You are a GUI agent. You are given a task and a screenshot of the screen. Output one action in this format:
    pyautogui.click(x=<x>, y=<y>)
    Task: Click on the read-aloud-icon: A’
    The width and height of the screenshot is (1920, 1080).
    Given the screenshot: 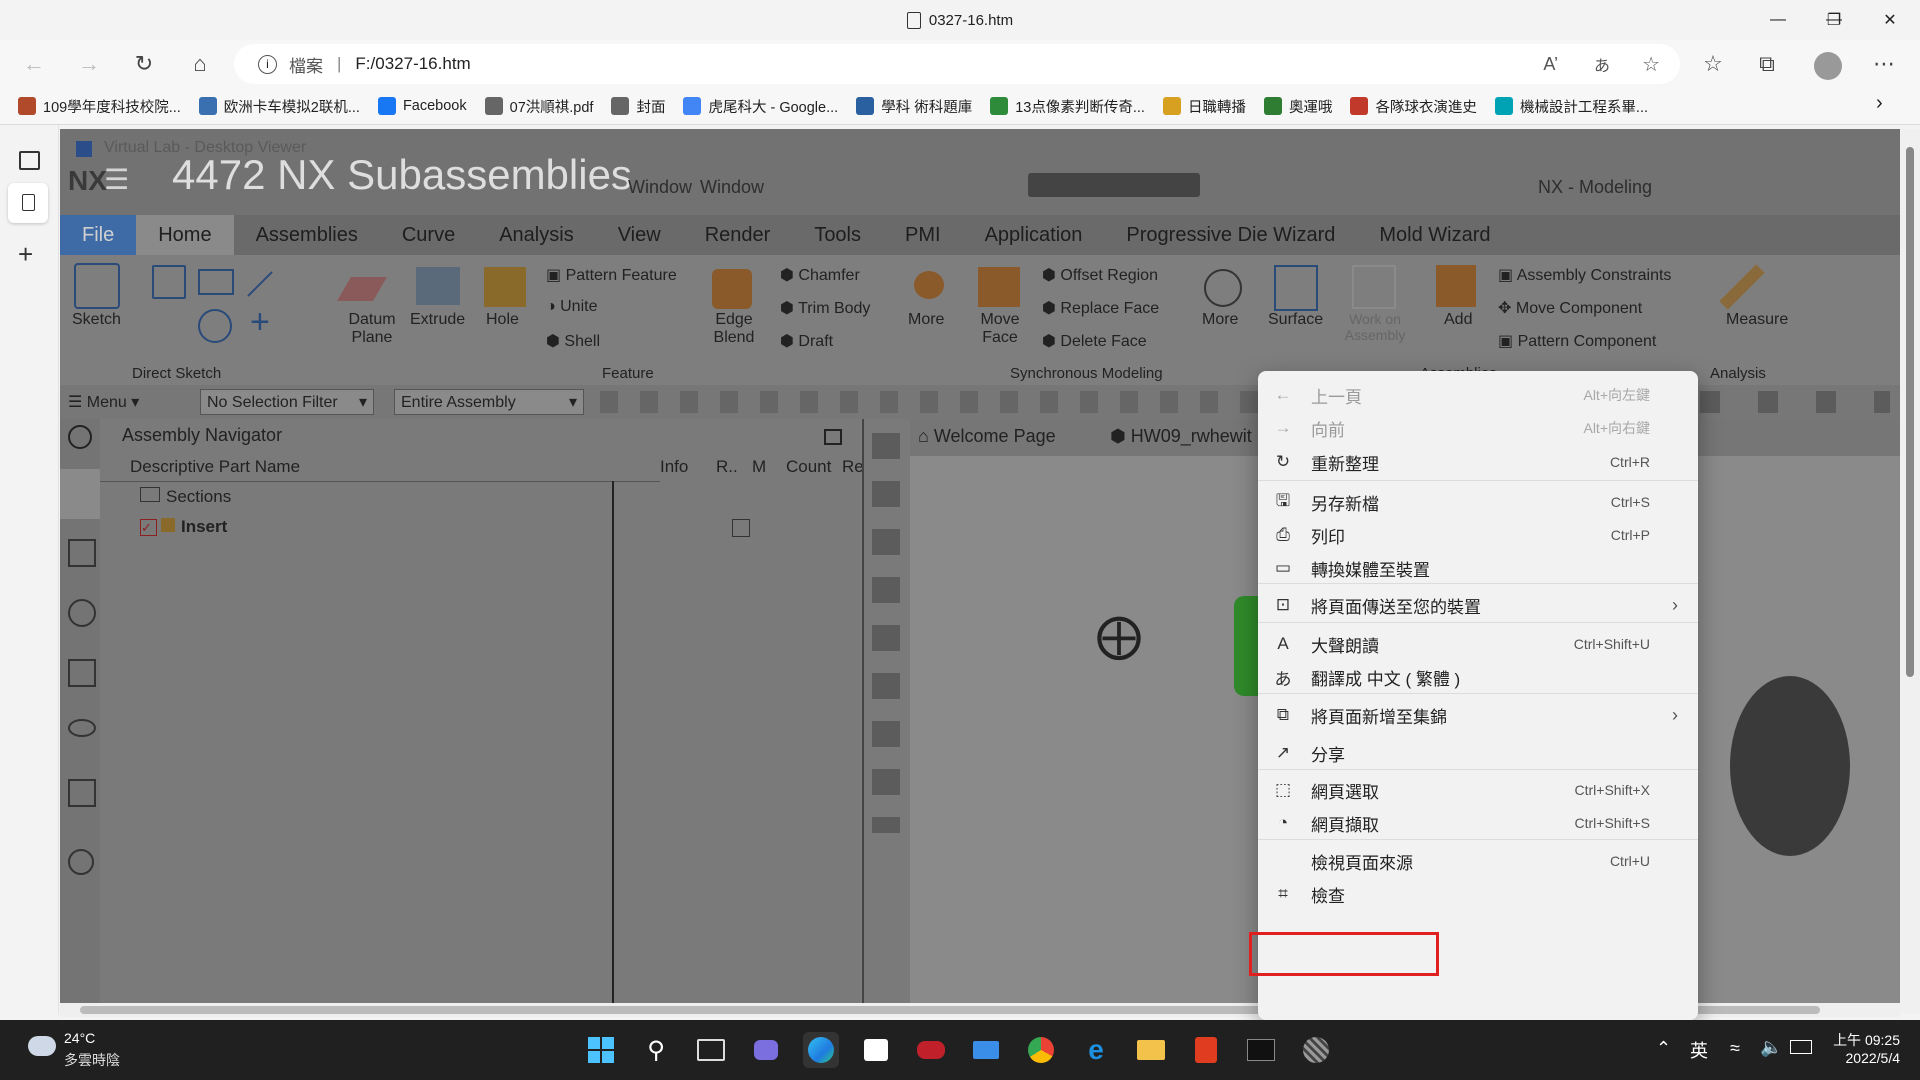 What is the action you would take?
    pyautogui.click(x=1550, y=64)
    